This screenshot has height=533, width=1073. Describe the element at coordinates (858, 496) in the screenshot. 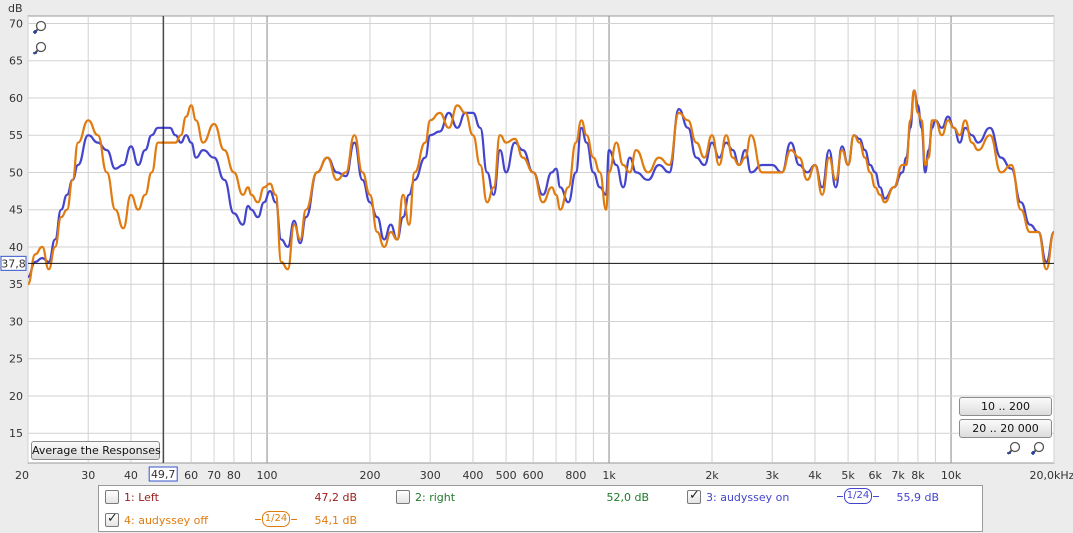

I see `smoothing-badge-3: 1/24` at that location.